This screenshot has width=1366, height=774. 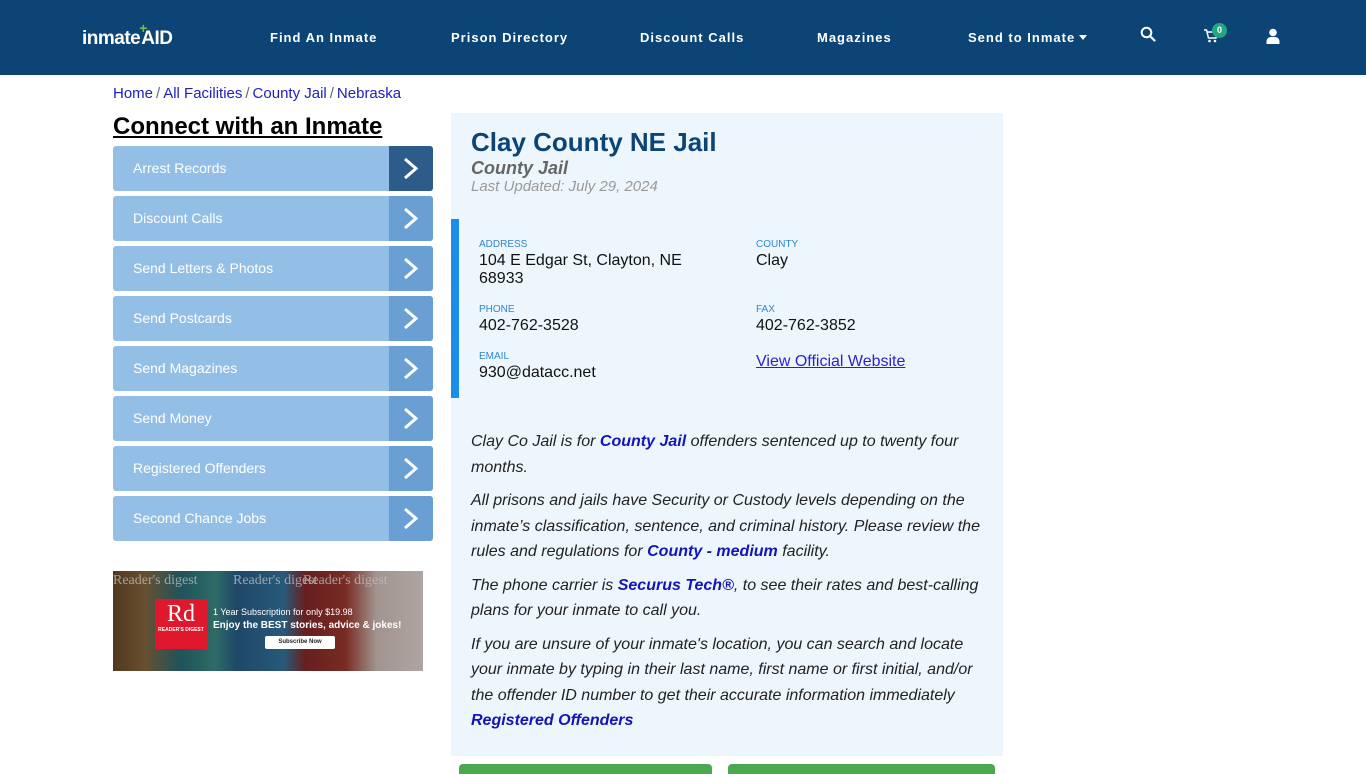 What do you see at coordinates (676, 585) in the screenshot?
I see `phone-carrier-link: Securus Tech®` at bounding box center [676, 585].